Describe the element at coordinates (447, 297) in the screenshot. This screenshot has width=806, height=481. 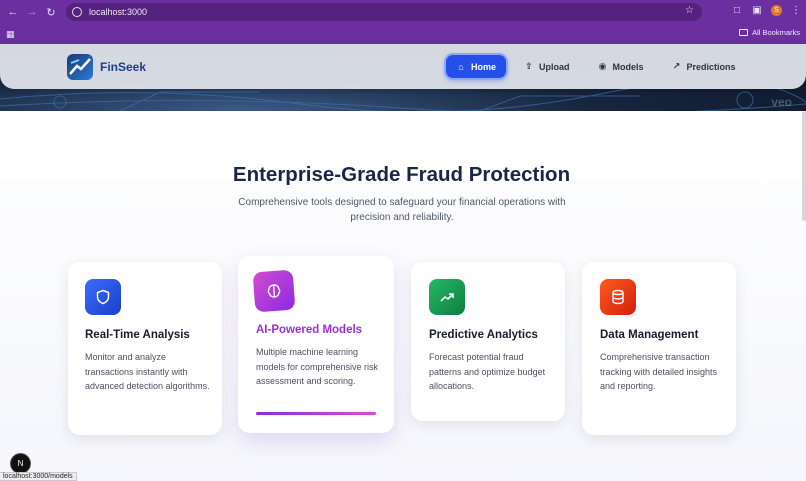
I see `trend-up-icon` at that location.